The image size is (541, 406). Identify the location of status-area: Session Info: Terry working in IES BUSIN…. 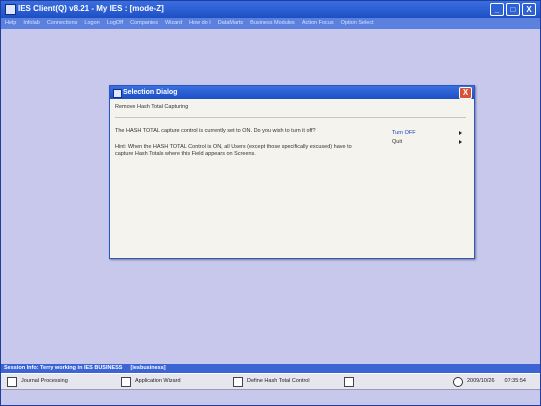
(270, 383).